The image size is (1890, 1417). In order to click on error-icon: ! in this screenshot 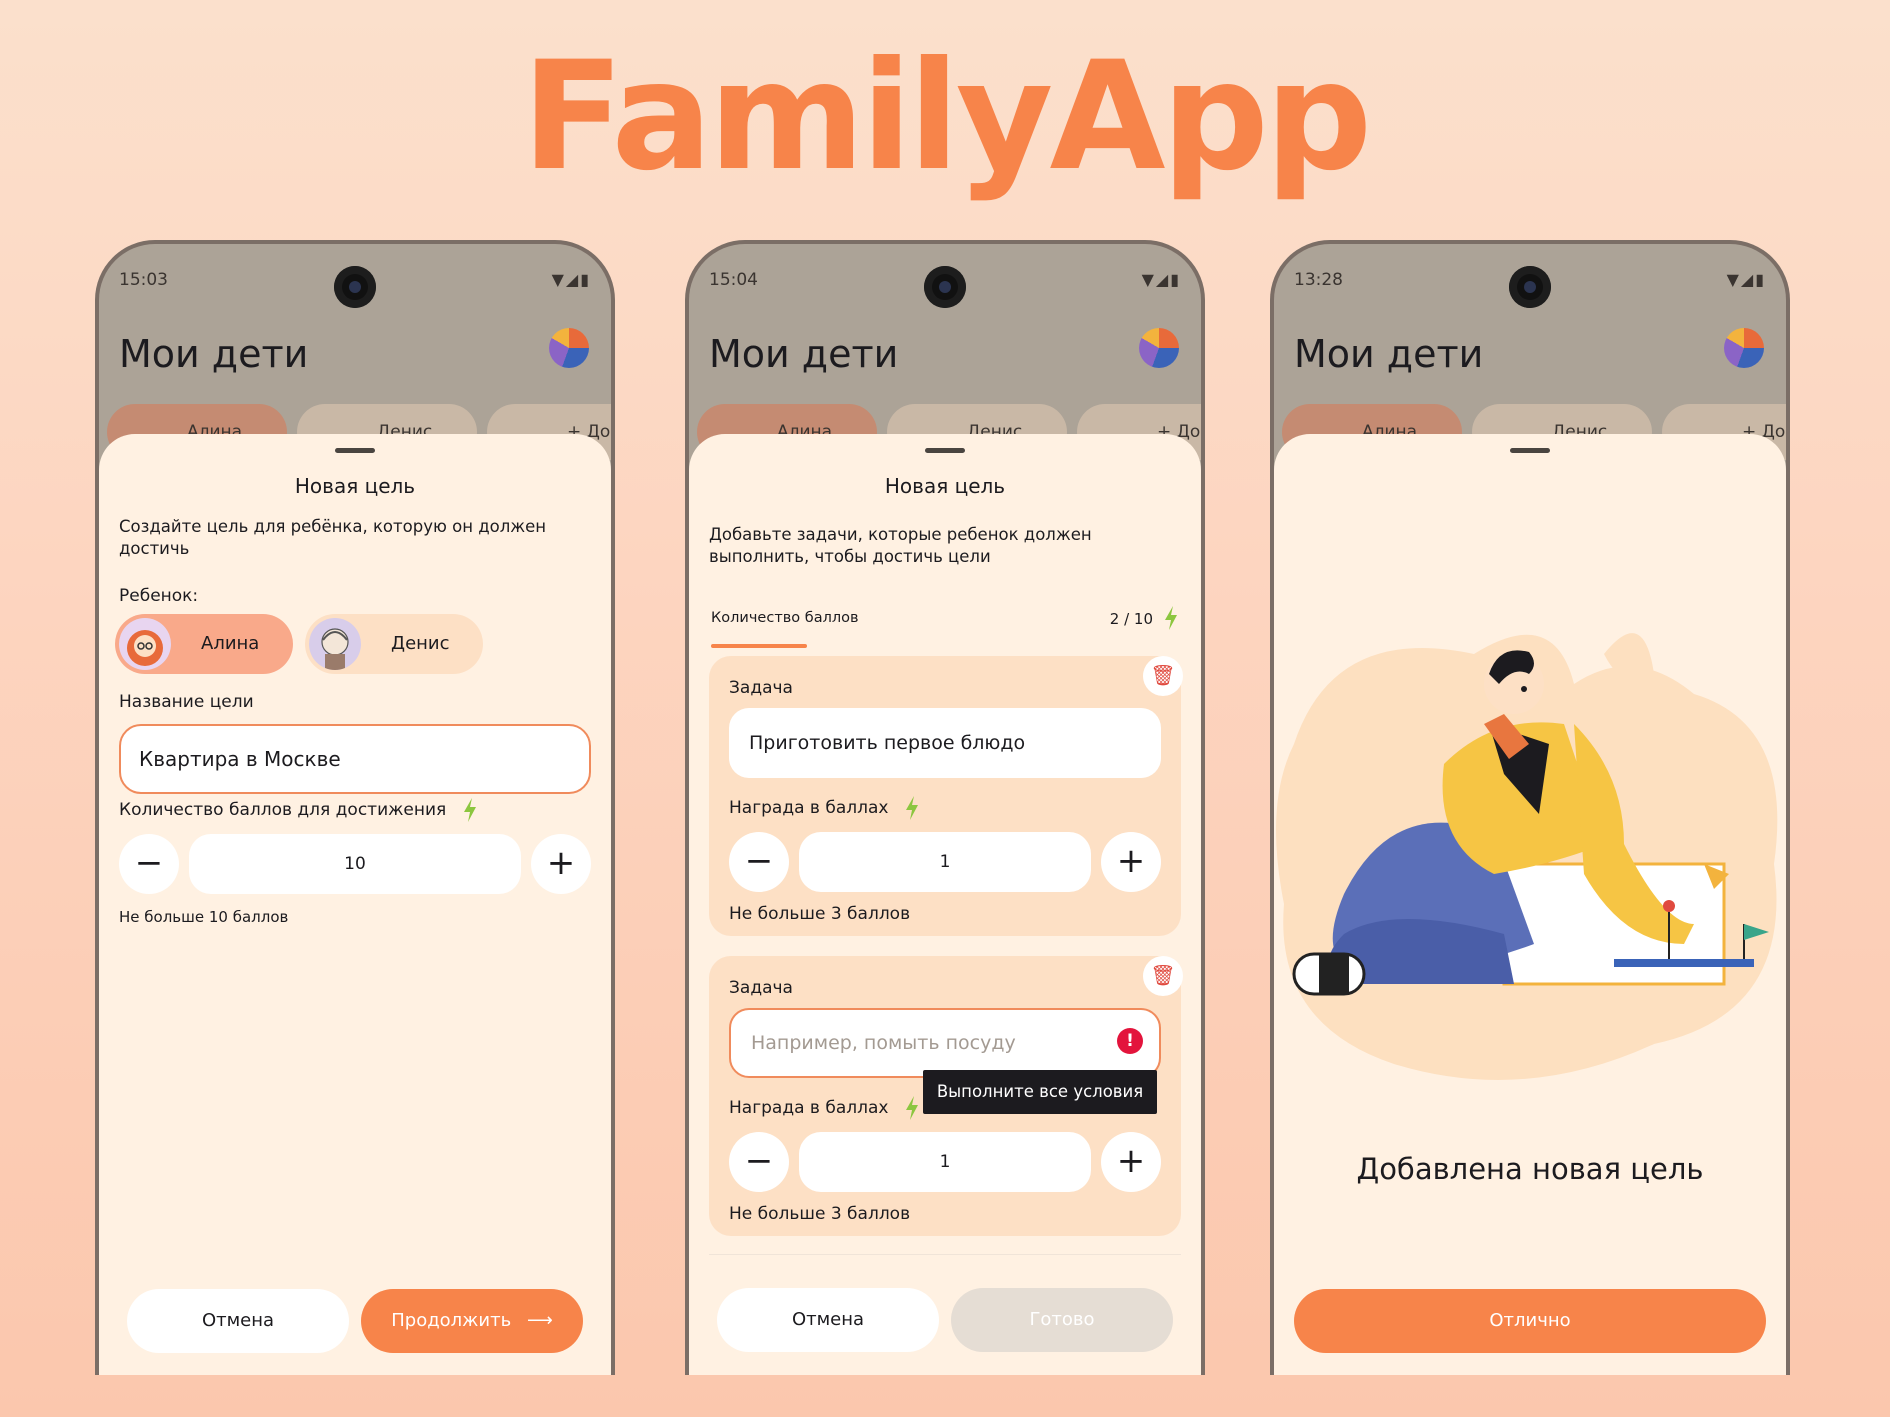, I will do `click(1130, 1041)`.